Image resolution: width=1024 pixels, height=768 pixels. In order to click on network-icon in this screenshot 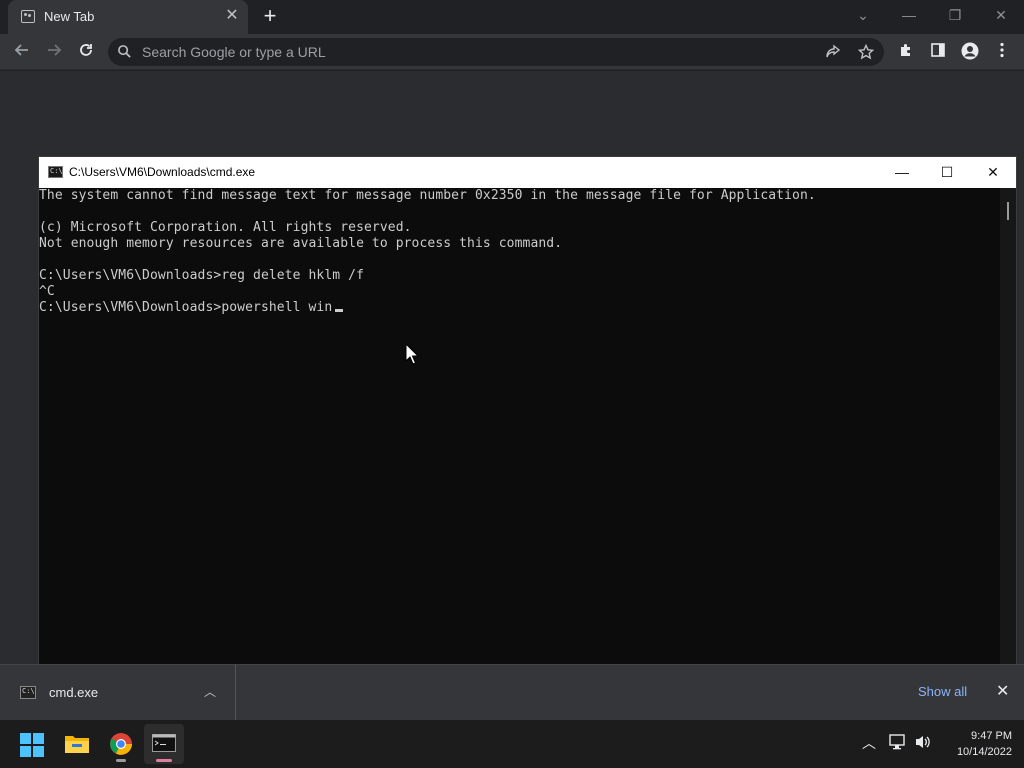, I will do `click(898, 742)`.